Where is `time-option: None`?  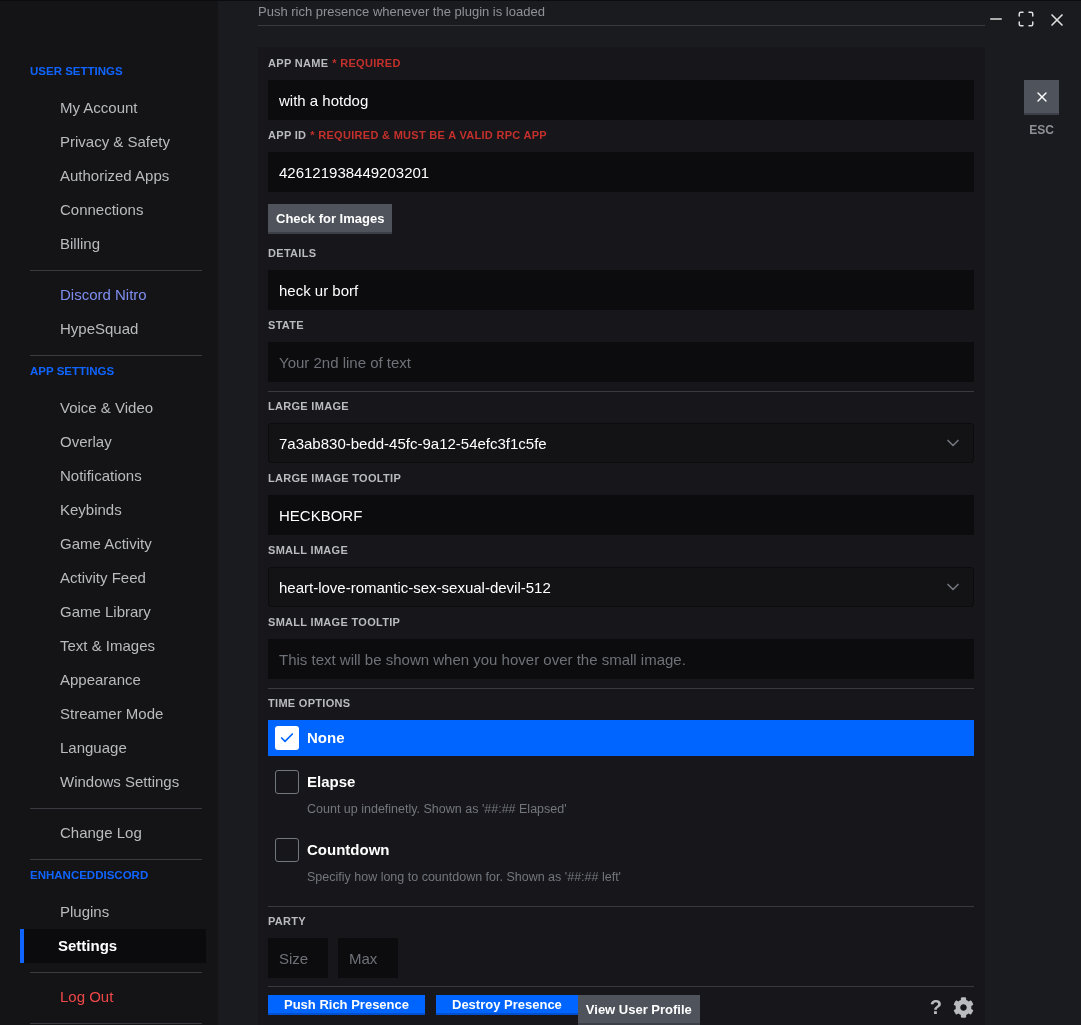 time-option: None is located at coordinates (621, 738).